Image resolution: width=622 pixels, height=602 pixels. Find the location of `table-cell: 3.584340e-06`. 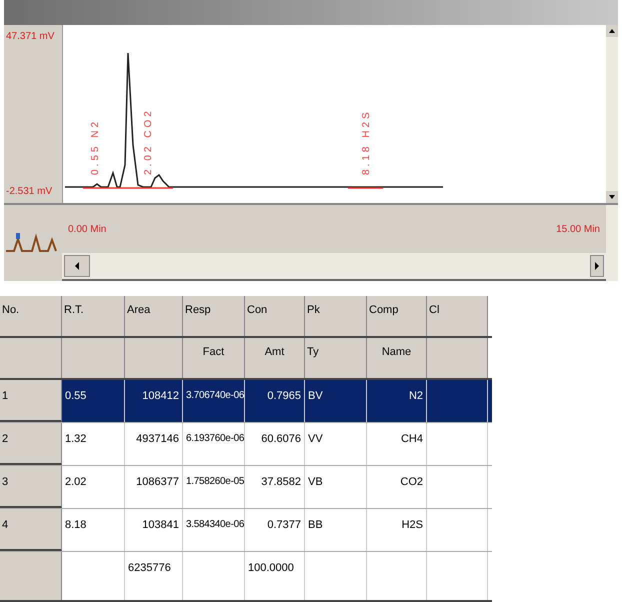

table-cell: 3.584340e-06 is located at coordinates (214, 530).